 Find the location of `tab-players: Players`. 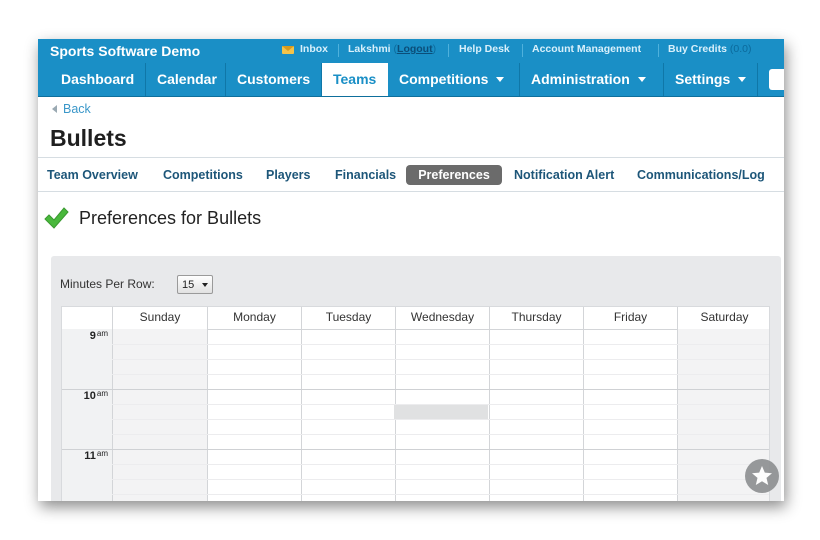

tab-players: Players is located at coordinates (288, 175).